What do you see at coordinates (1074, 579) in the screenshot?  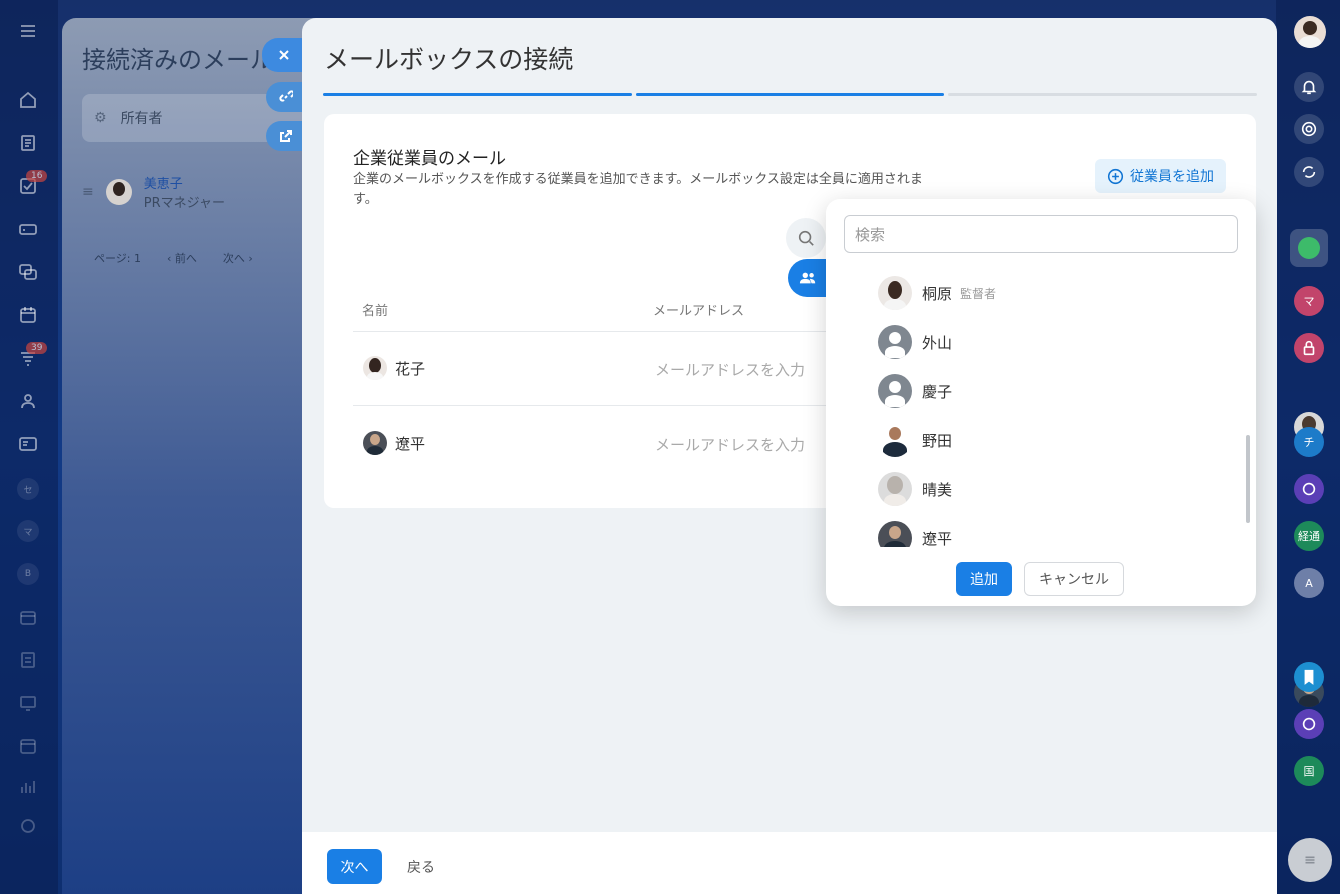 I see `cancel-button: キャンセル` at bounding box center [1074, 579].